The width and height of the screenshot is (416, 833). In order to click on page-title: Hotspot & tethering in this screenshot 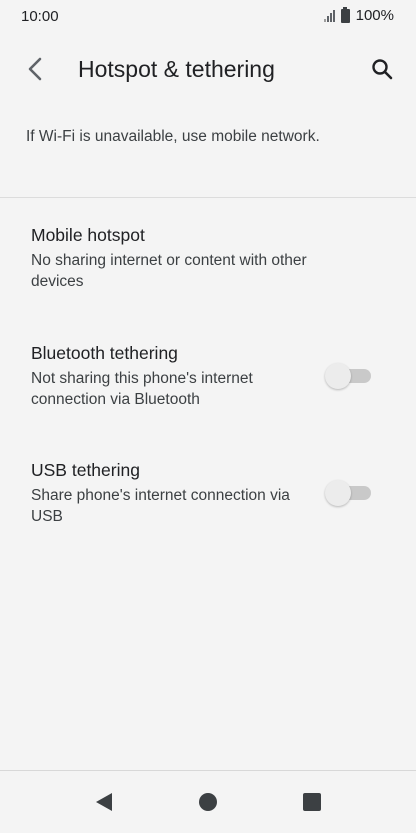, I will do `click(176, 69)`.